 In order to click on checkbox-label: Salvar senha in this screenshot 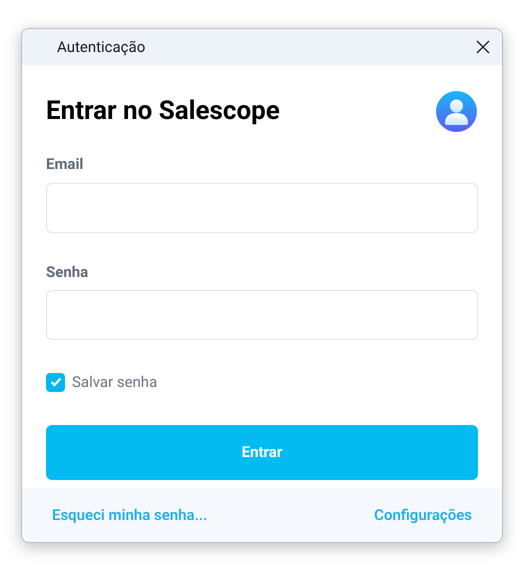, I will do `click(115, 382)`.